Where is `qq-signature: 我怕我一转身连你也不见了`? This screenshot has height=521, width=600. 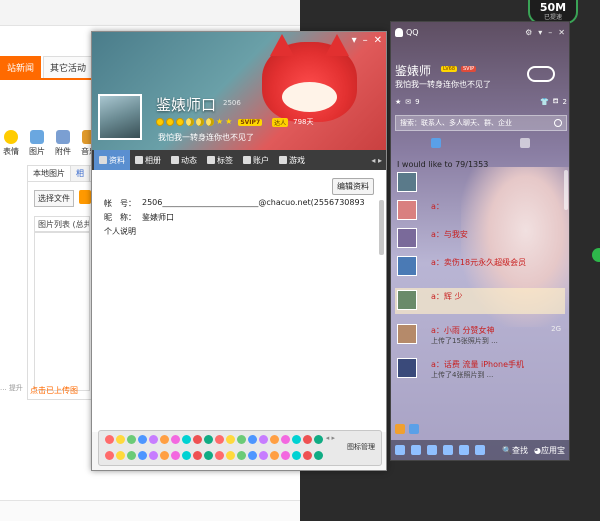 qq-signature: 我怕我一转身连你也不见了 is located at coordinates (443, 84).